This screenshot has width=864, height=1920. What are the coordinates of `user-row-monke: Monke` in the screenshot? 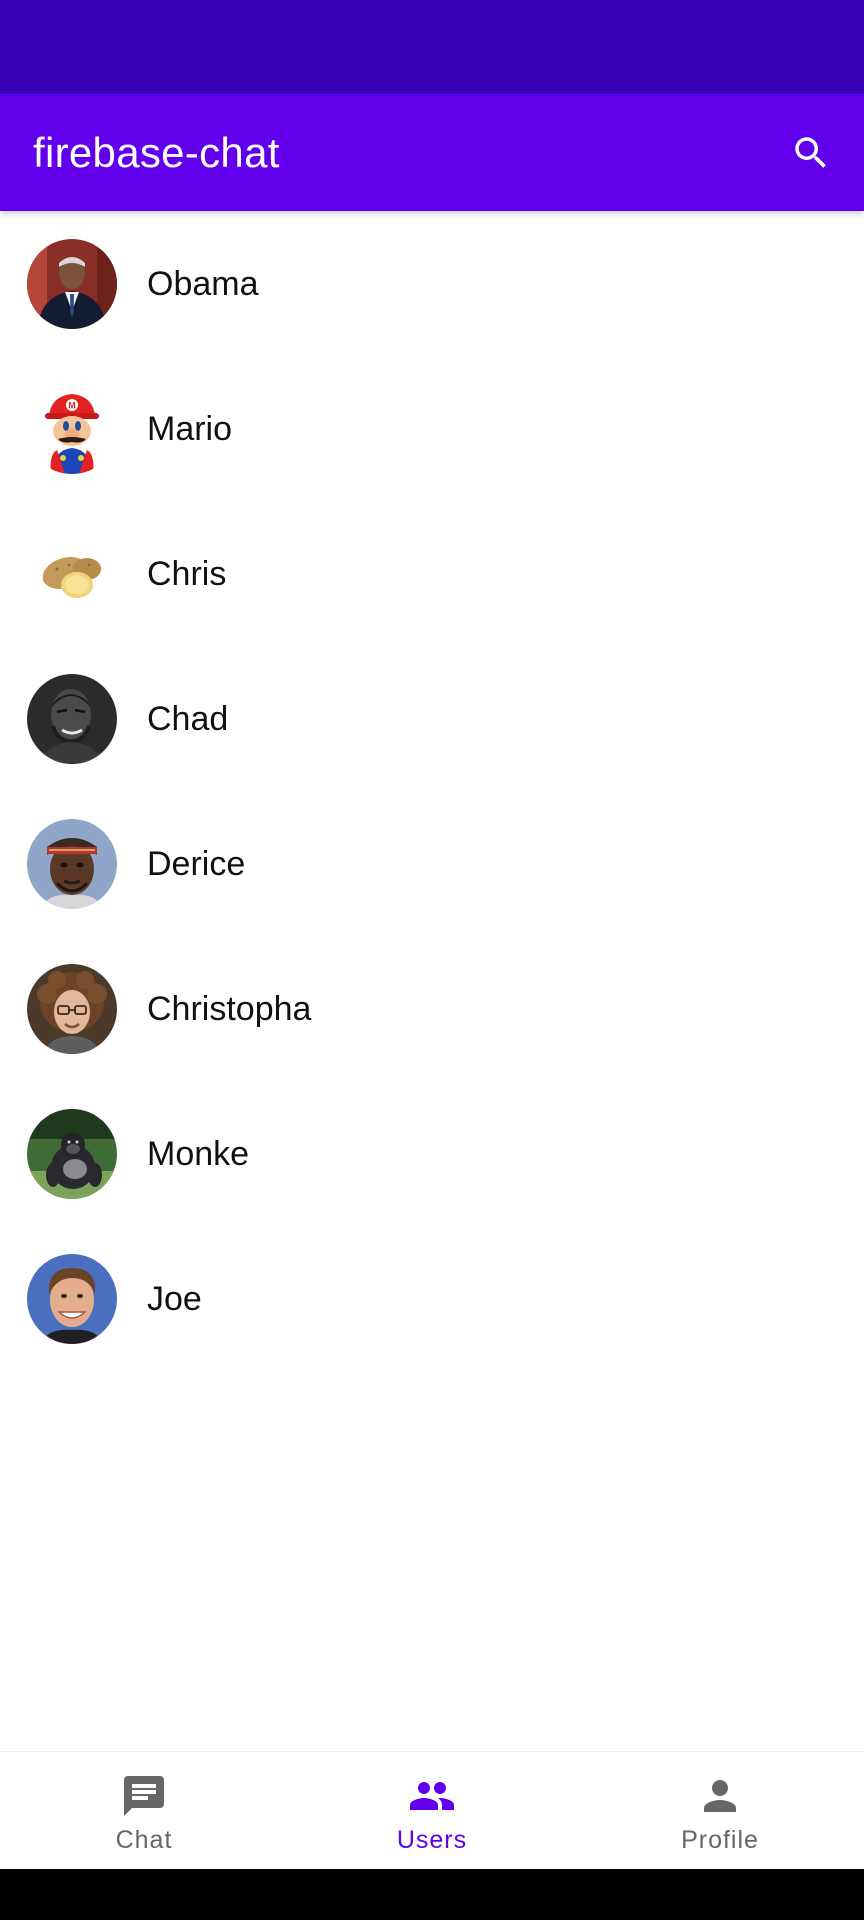 It's located at (432, 1154).